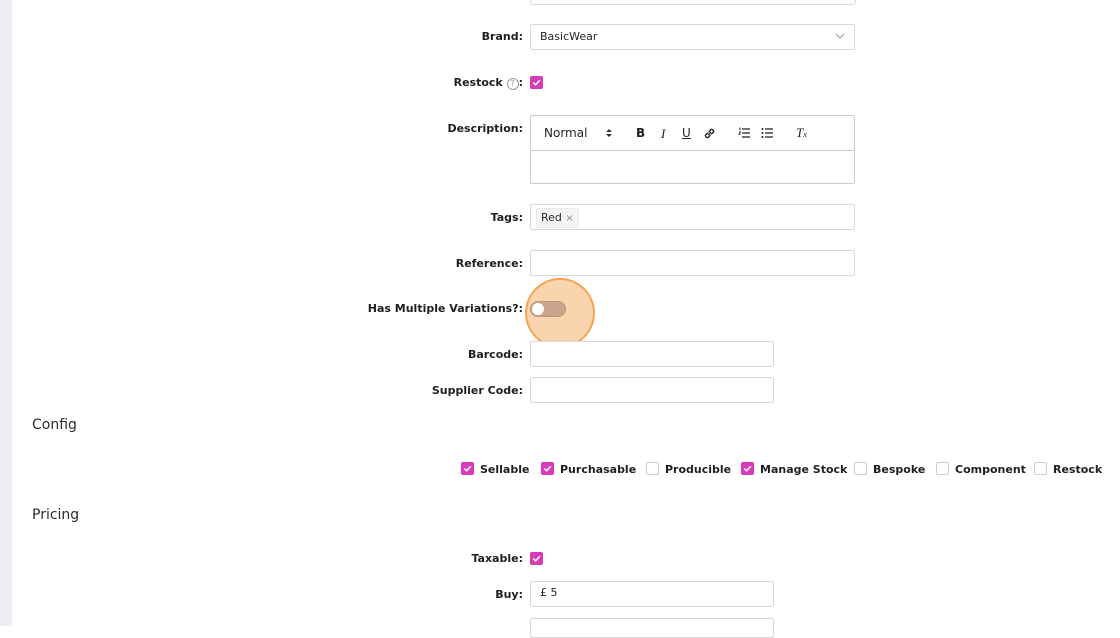 This screenshot has width=1120, height=638. What do you see at coordinates (652, 390) in the screenshot?
I see `supplier-code-input` at bounding box center [652, 390].